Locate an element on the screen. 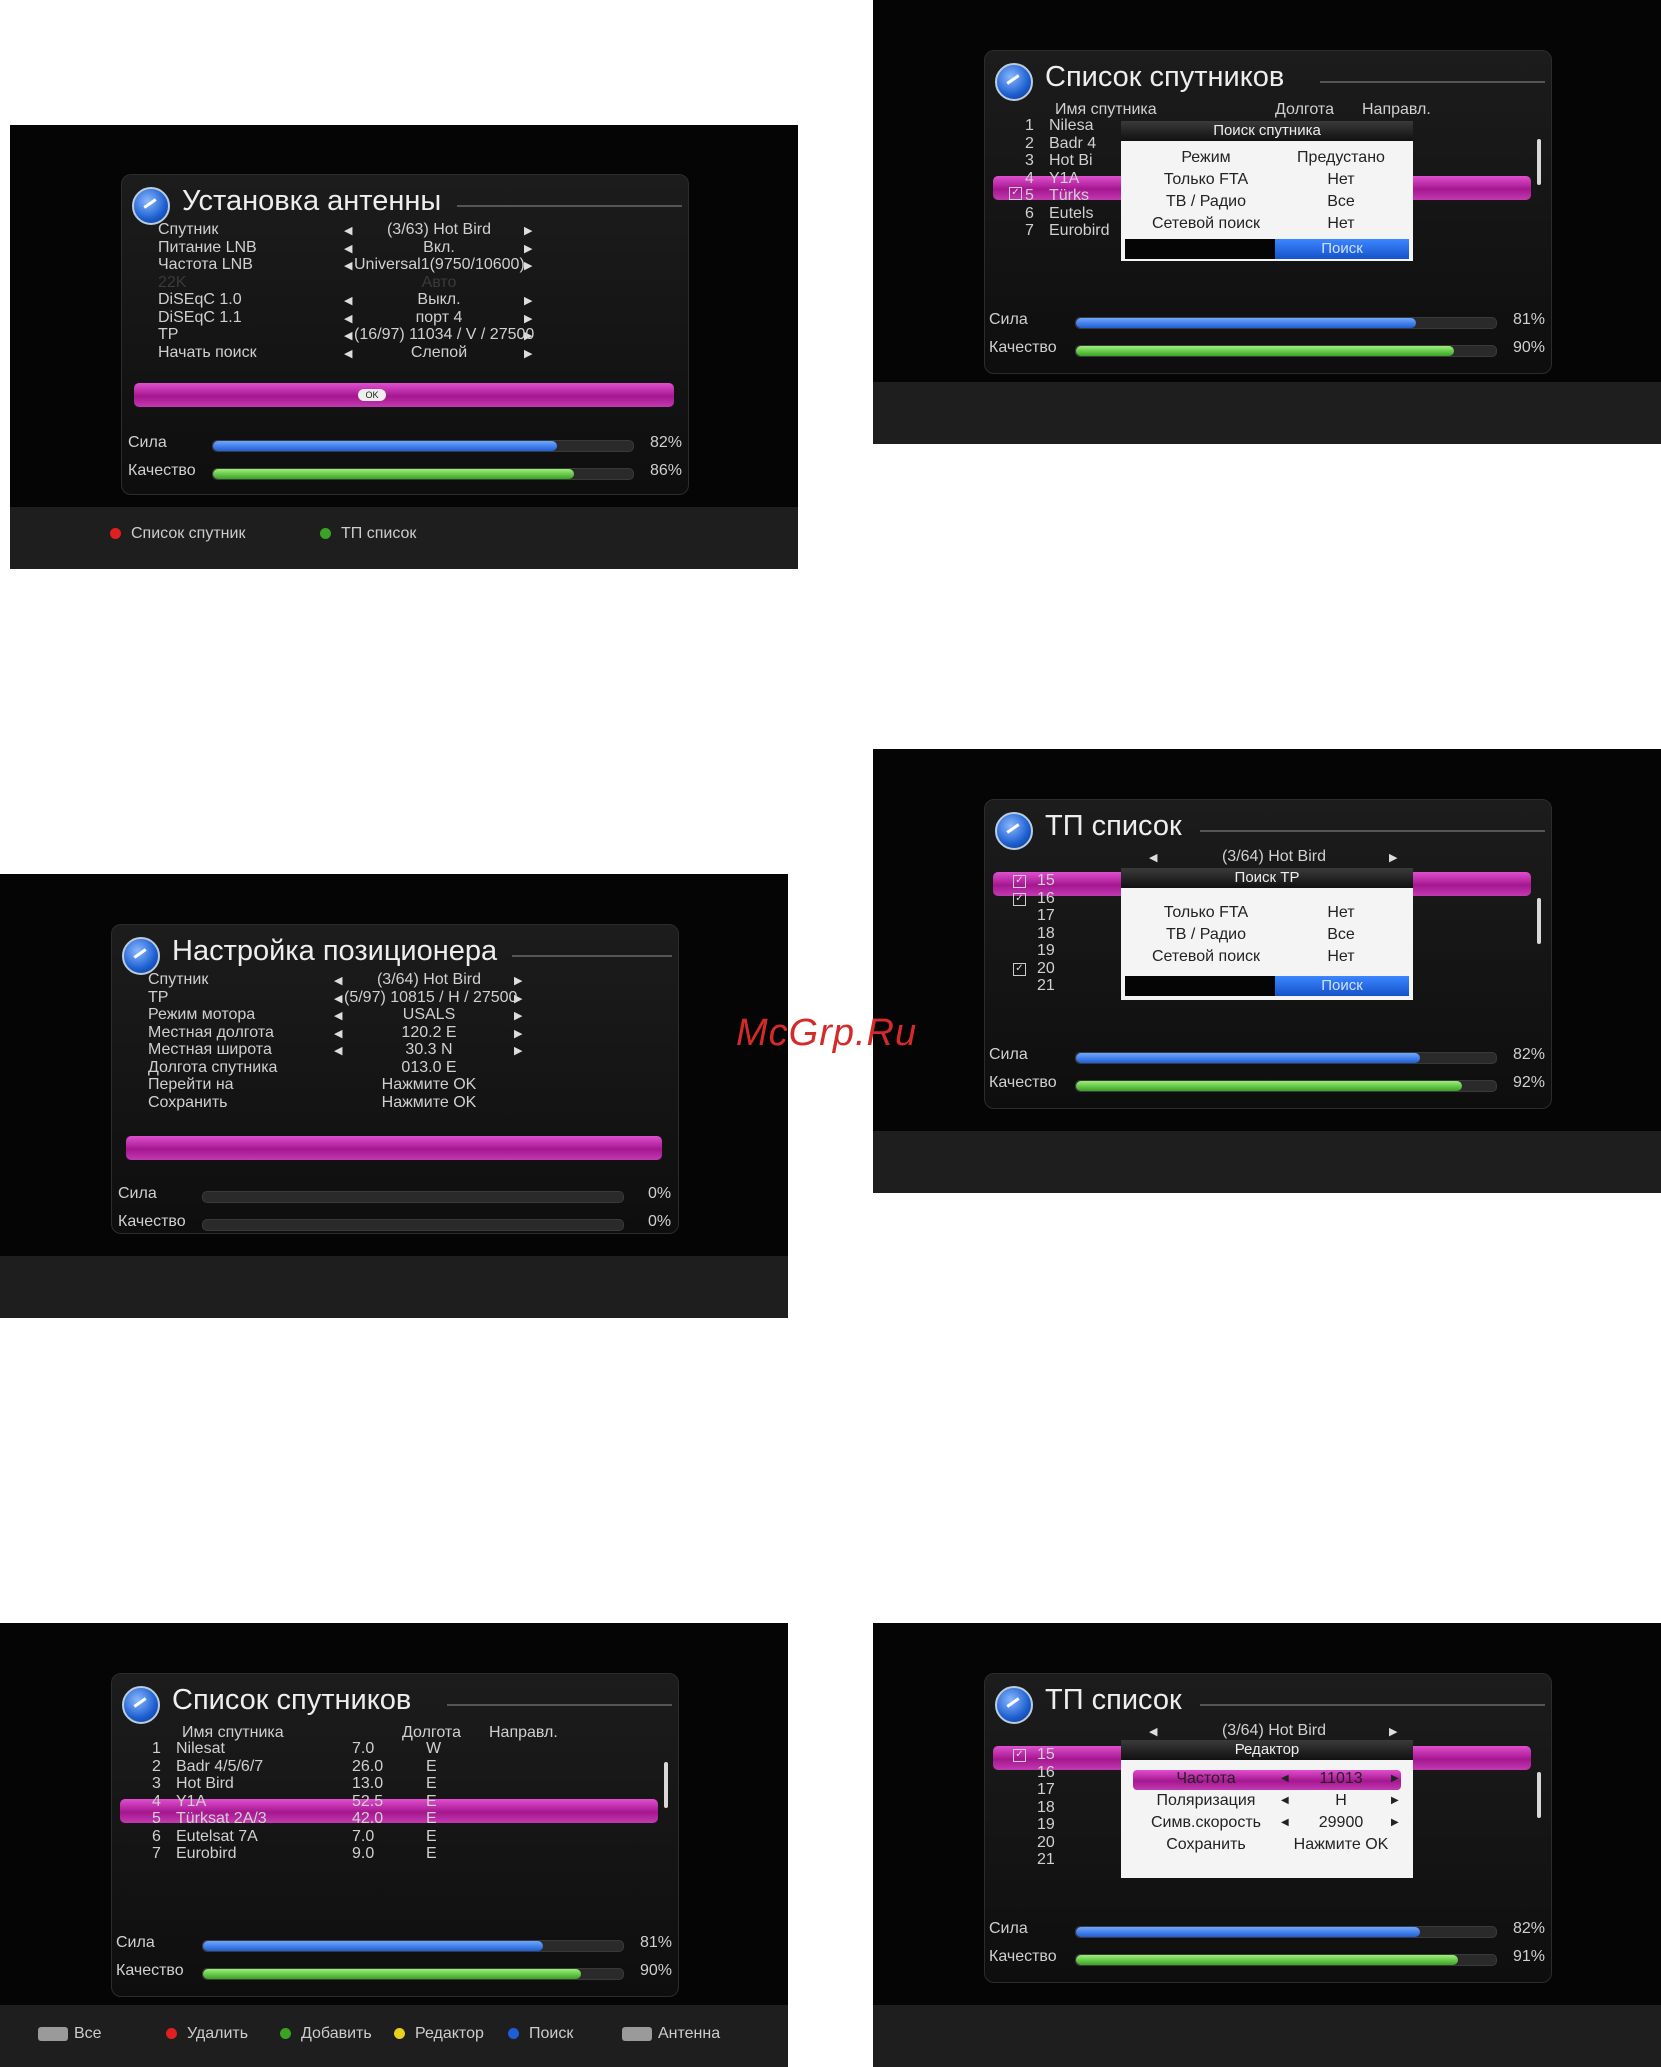 This screenshot has height=2067, width=1661. tp-number: 19 is located at coordinates (1046, 1824).